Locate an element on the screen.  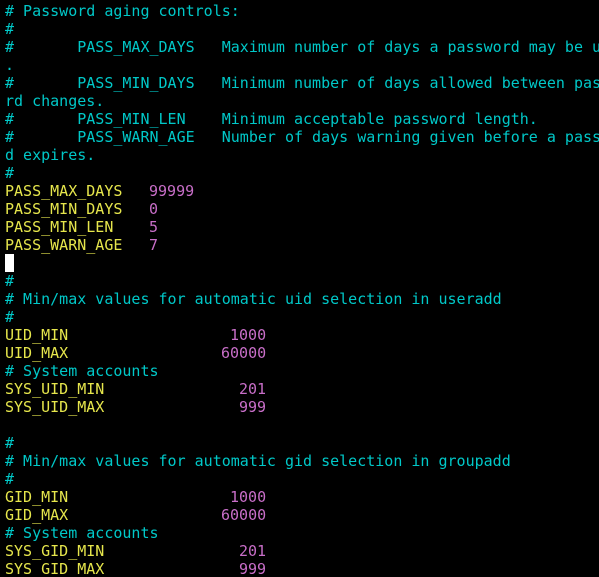
config-key-sys-uid-min: SYS_UID_MIN is located at coordinates (55, 389).